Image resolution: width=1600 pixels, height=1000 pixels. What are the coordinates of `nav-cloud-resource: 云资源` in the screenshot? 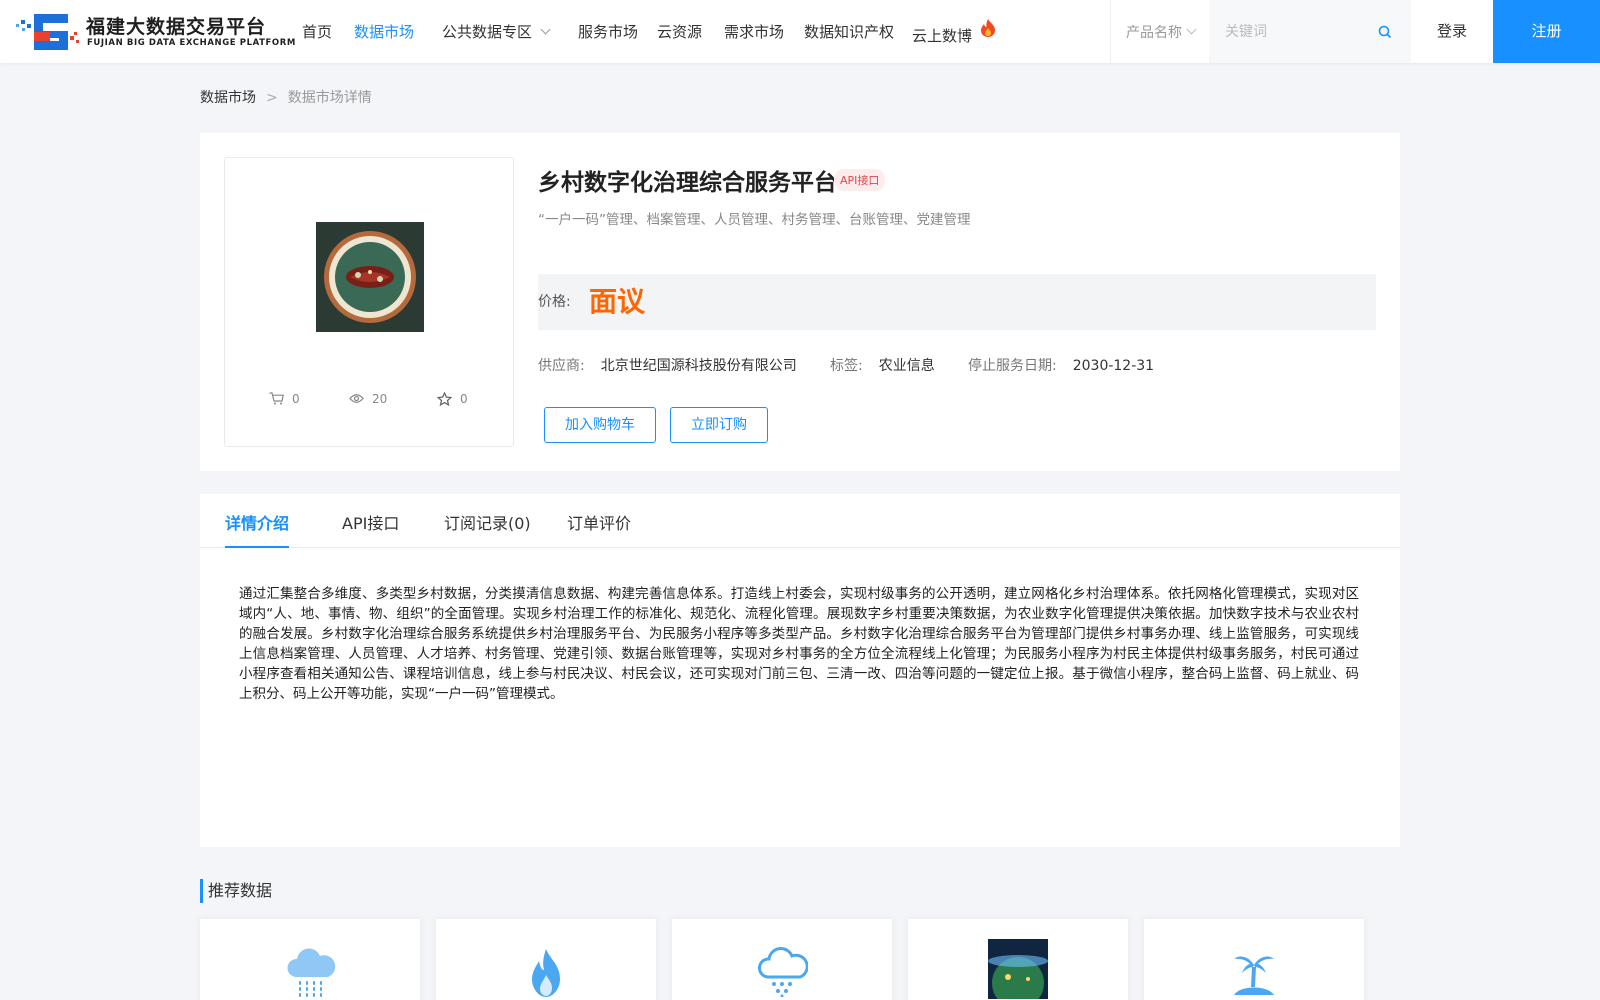 It's located at (679, 31).